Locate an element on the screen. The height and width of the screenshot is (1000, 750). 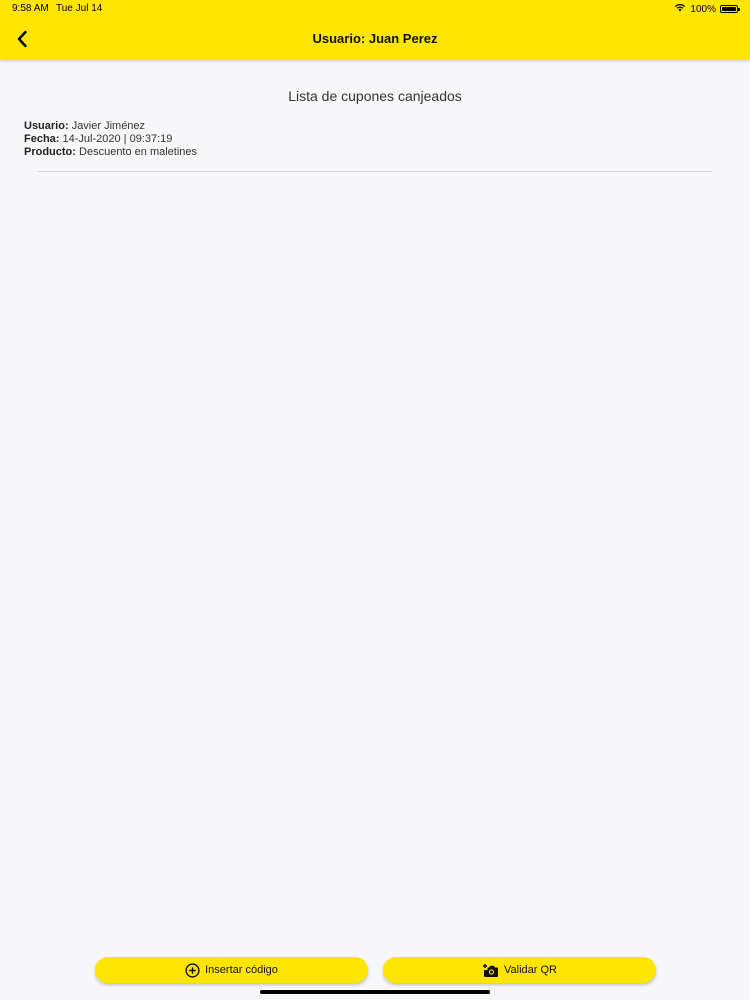
list-divider is located at coordinates (375, 171).